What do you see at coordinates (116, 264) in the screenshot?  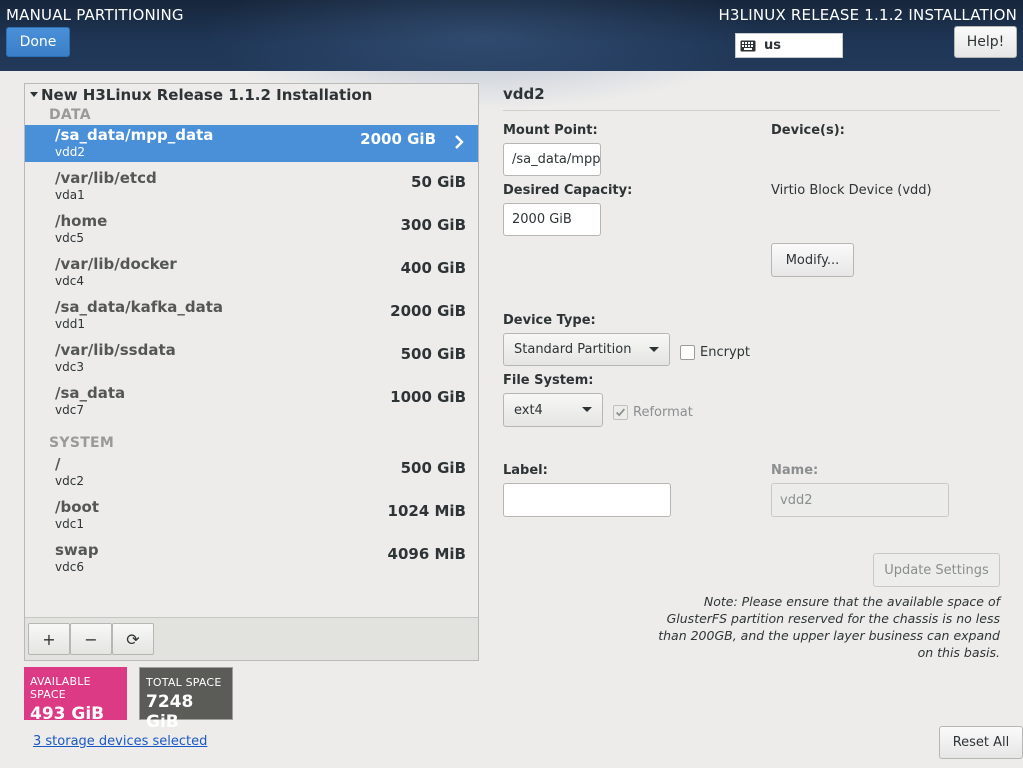 I see `partition-mount-point: /var/lib/docker` at bounding box center [116, 264].